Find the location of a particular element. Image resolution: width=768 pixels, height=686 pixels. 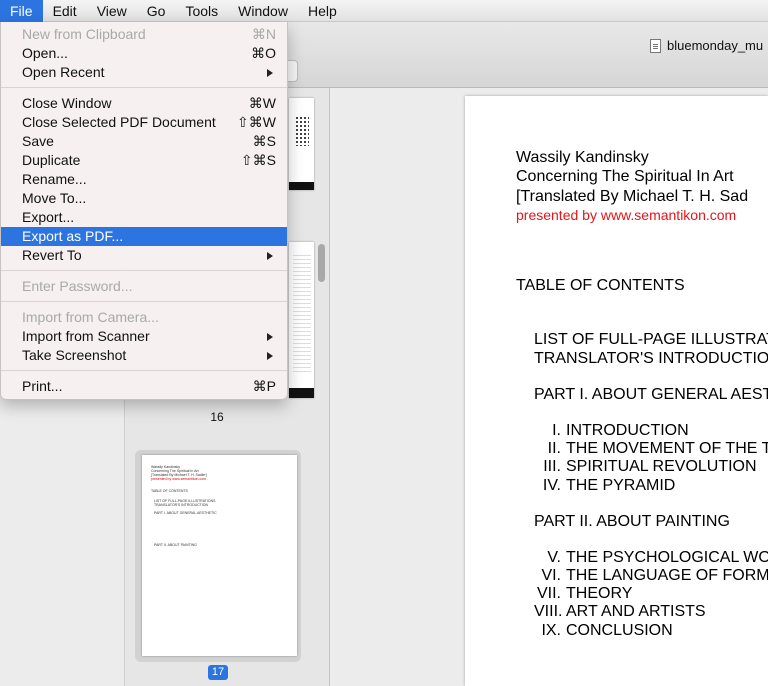

menu-item-shortcut: ⇧⌘S is located at coordinates (258, 160).